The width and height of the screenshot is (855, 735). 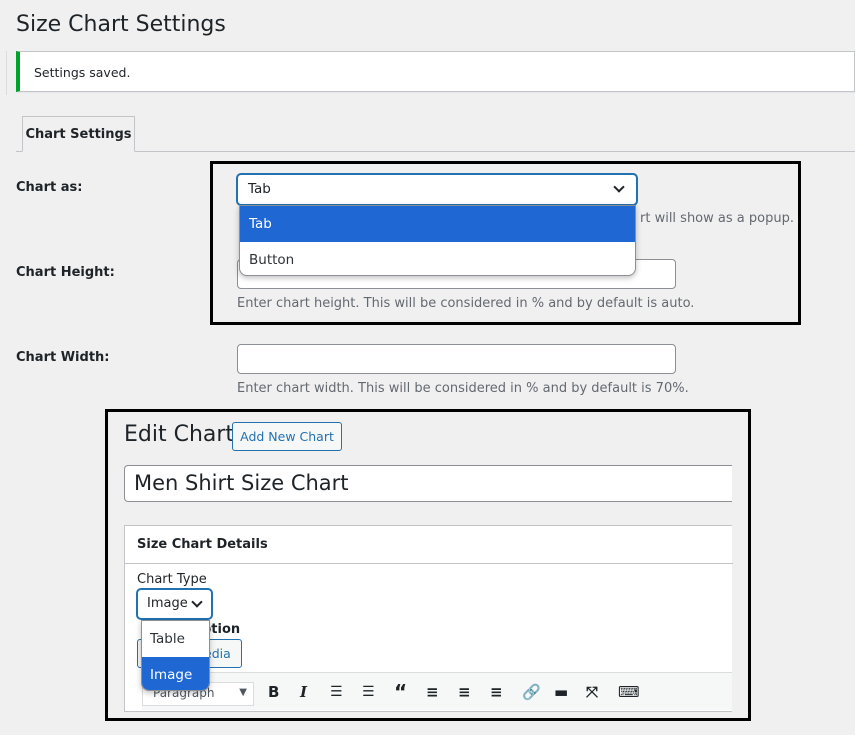 I want to click on page-title: Size Chart Settings, so click(x=121, y=24).